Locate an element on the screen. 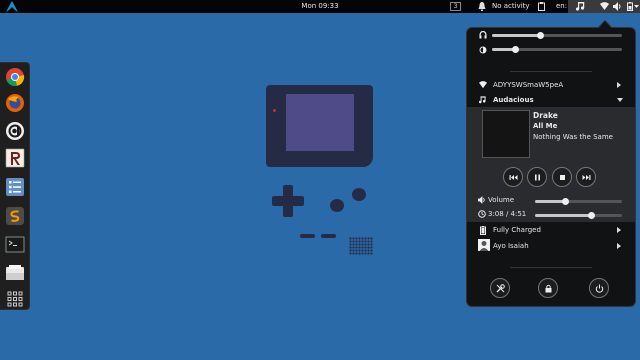 This screenshot has height=360, width=640. settings-list-icon is located at coordinates (15, 187).